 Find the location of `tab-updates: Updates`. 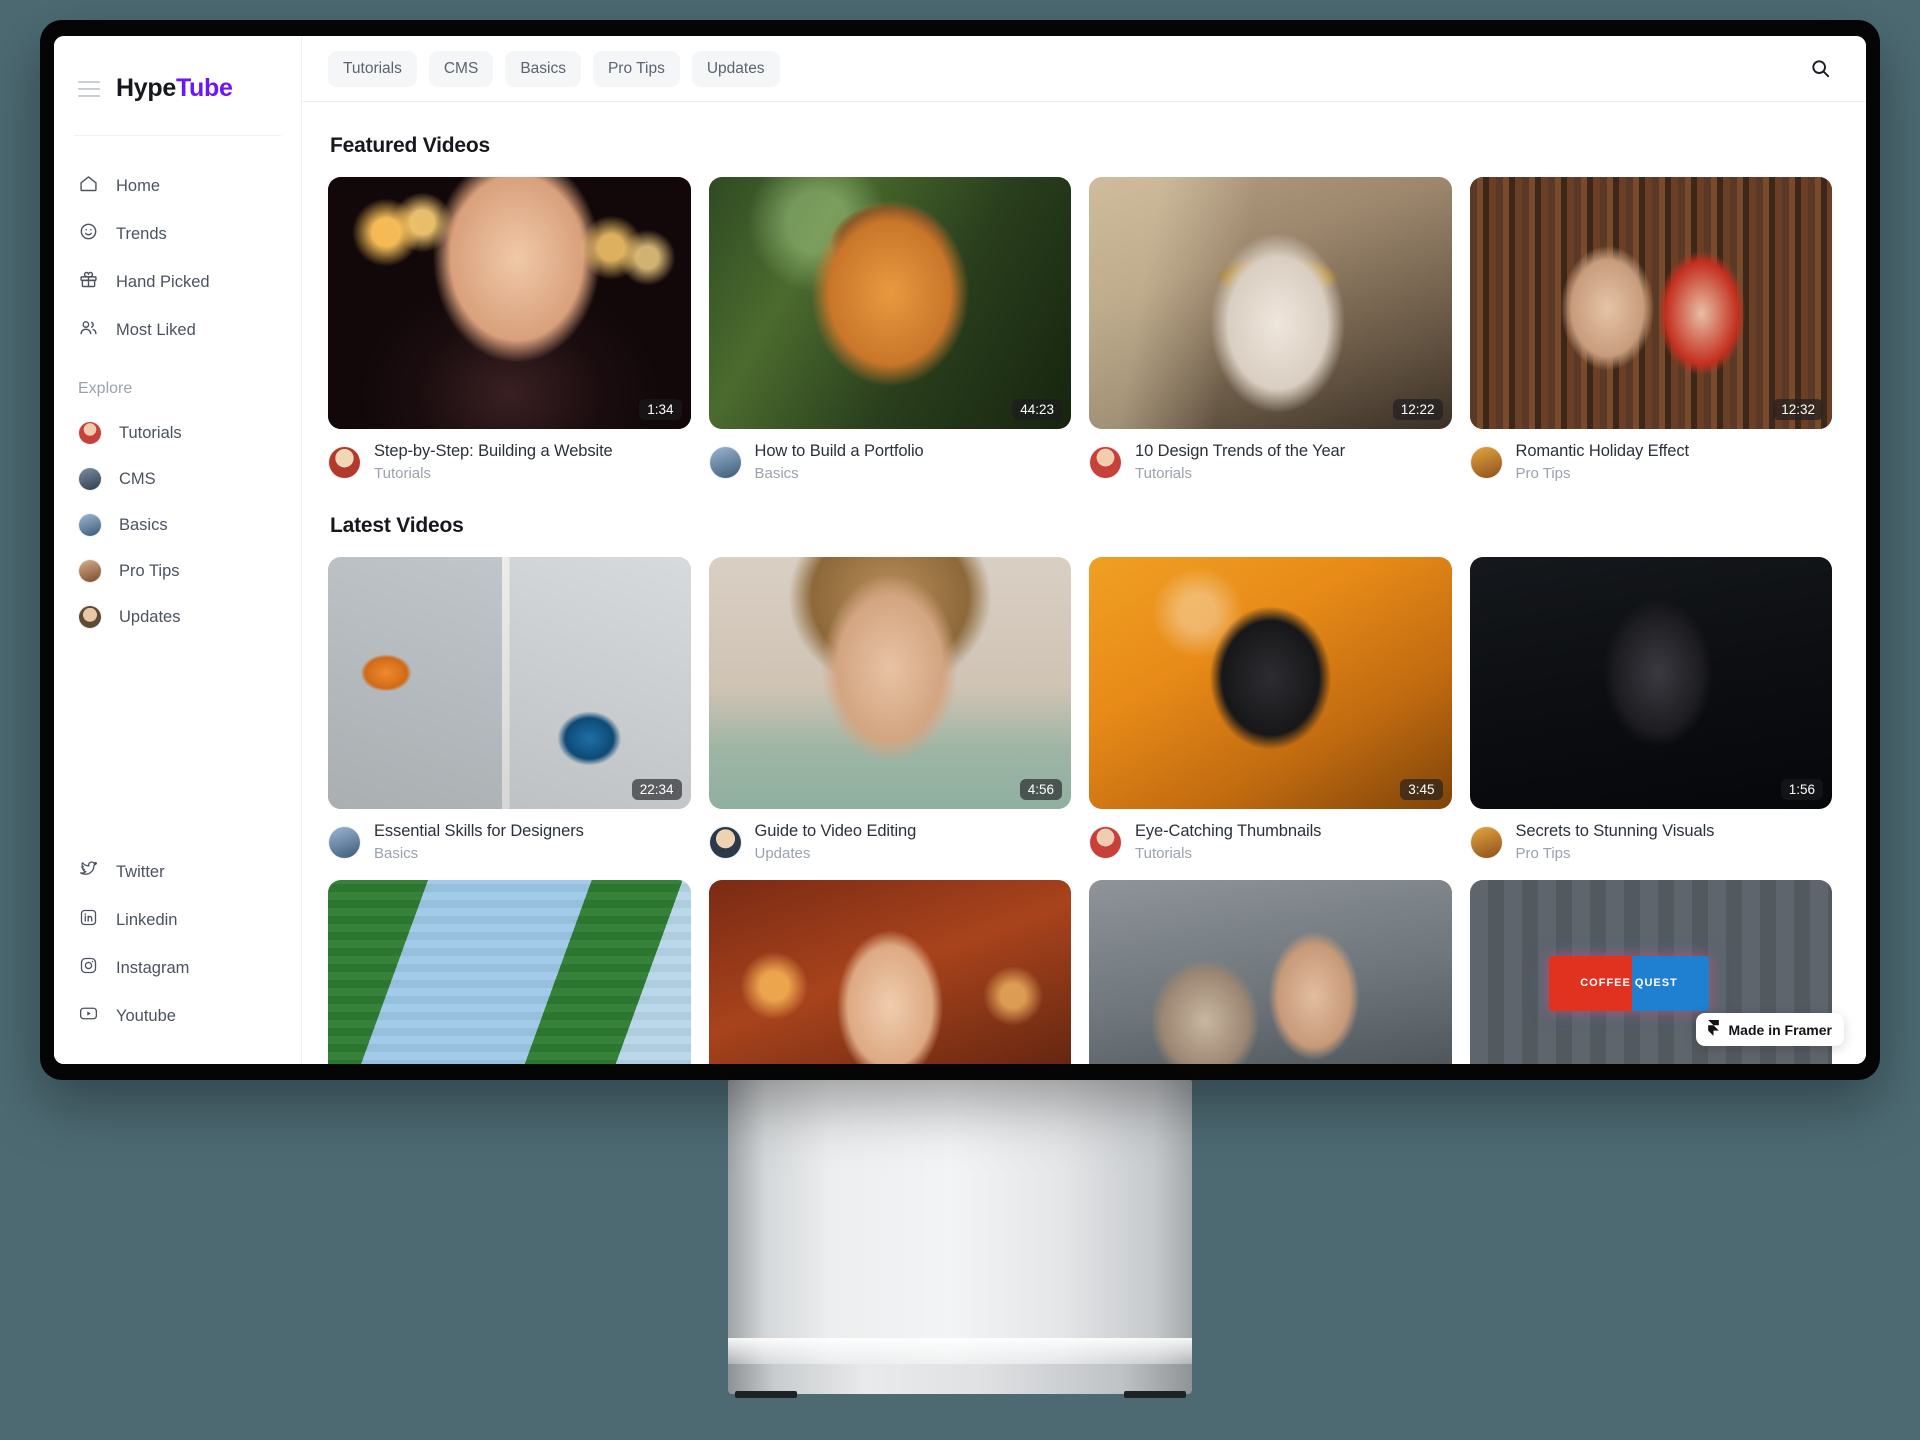

tab-updates: Updates is located at coordinates (735, 68).